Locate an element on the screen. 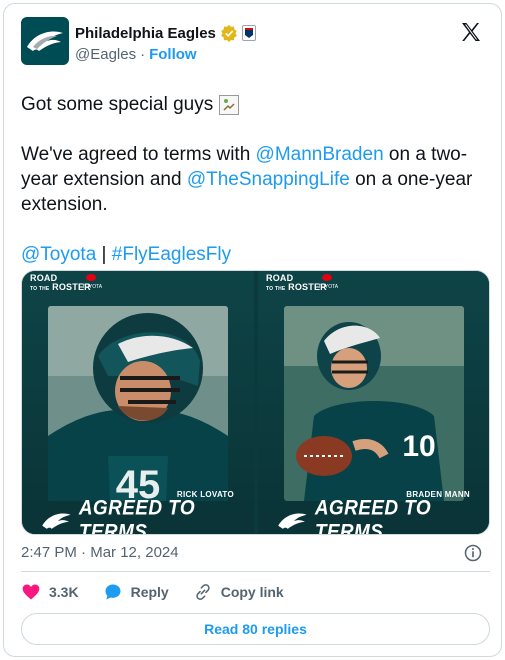  tweet-line-1: Got some special guys is located at coordinates (256, 104).